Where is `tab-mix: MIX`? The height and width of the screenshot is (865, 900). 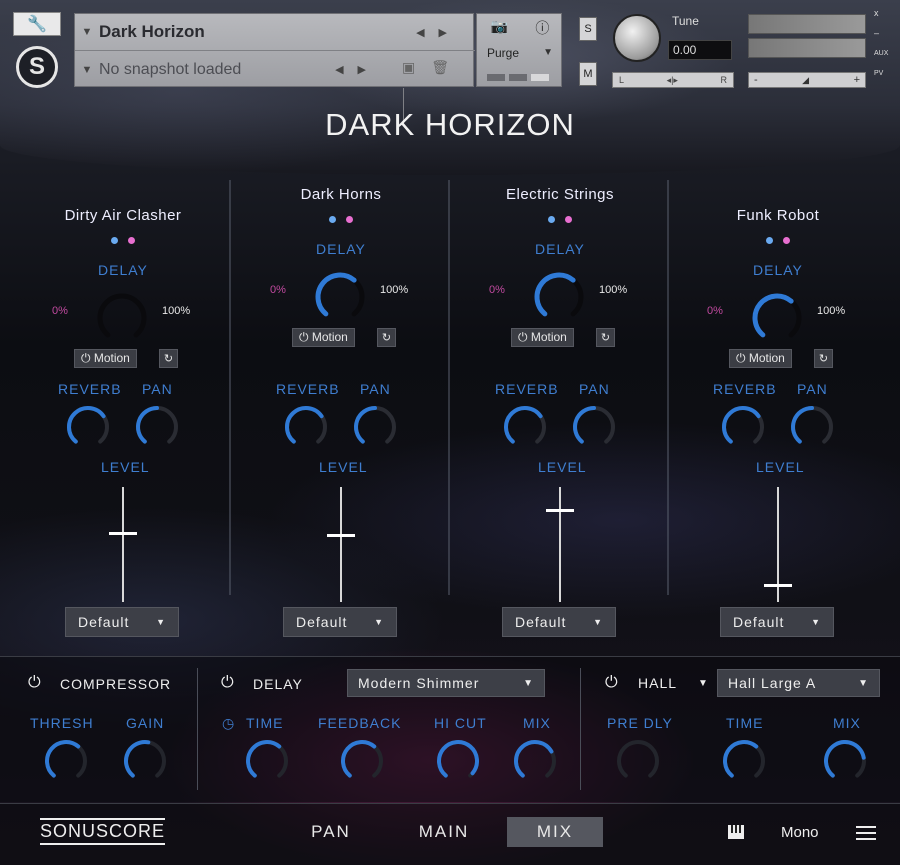
tab-mix: MIX is located at coordinates (555, 832).